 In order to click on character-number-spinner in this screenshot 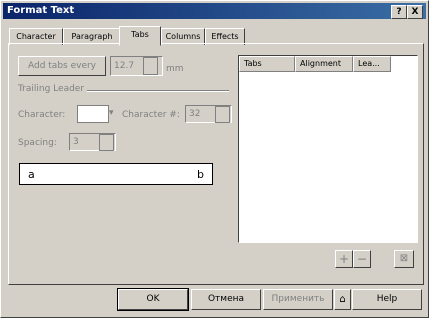, I will do `click(222, 114)`.